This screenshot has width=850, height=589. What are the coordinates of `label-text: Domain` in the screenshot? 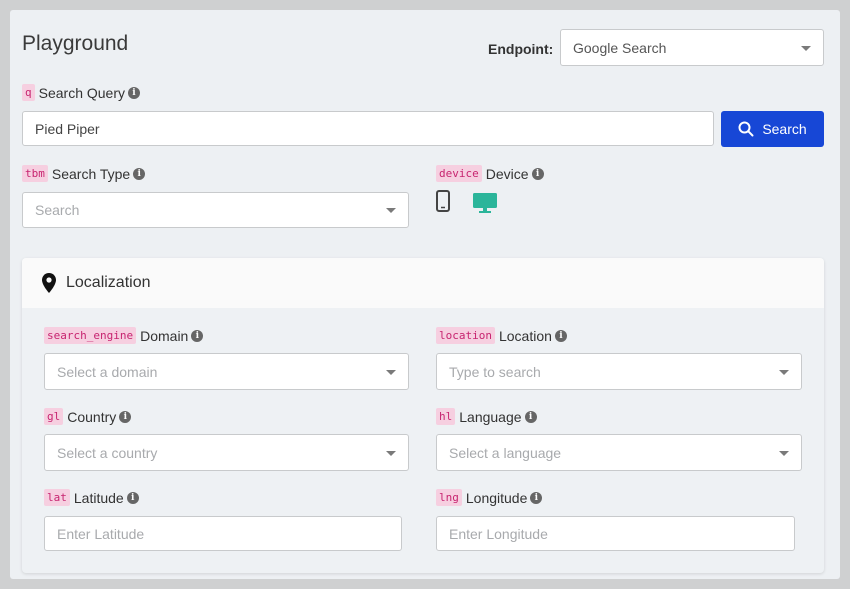 It's located at (164, 335).